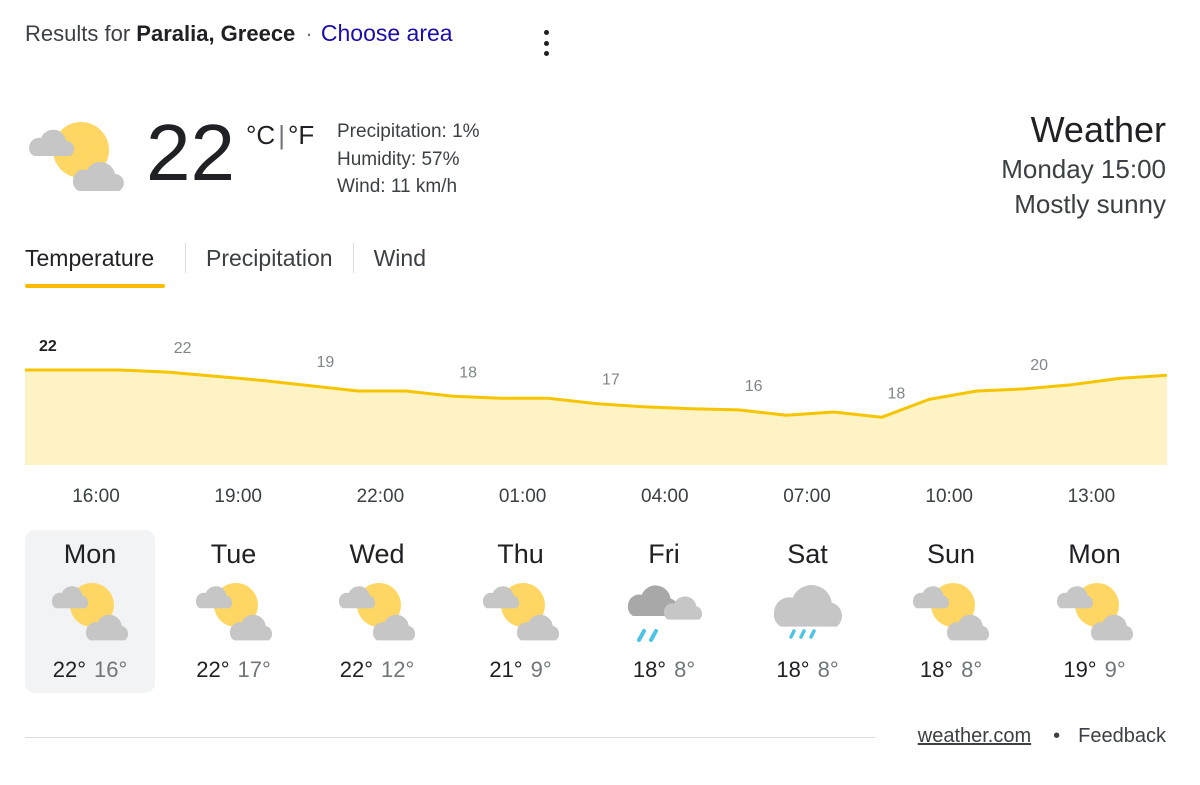  I want to click on day-temps: 22° 17°, so click(234, 670).